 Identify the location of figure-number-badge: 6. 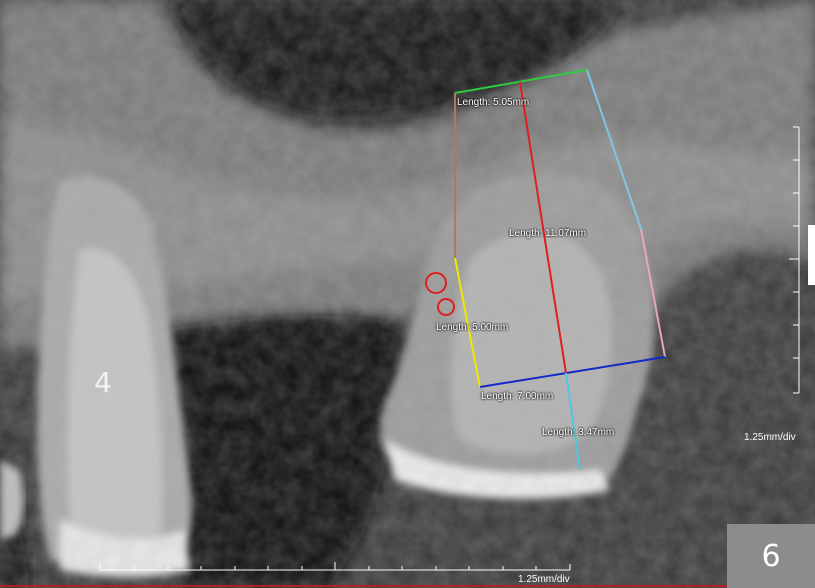
(771, 556).